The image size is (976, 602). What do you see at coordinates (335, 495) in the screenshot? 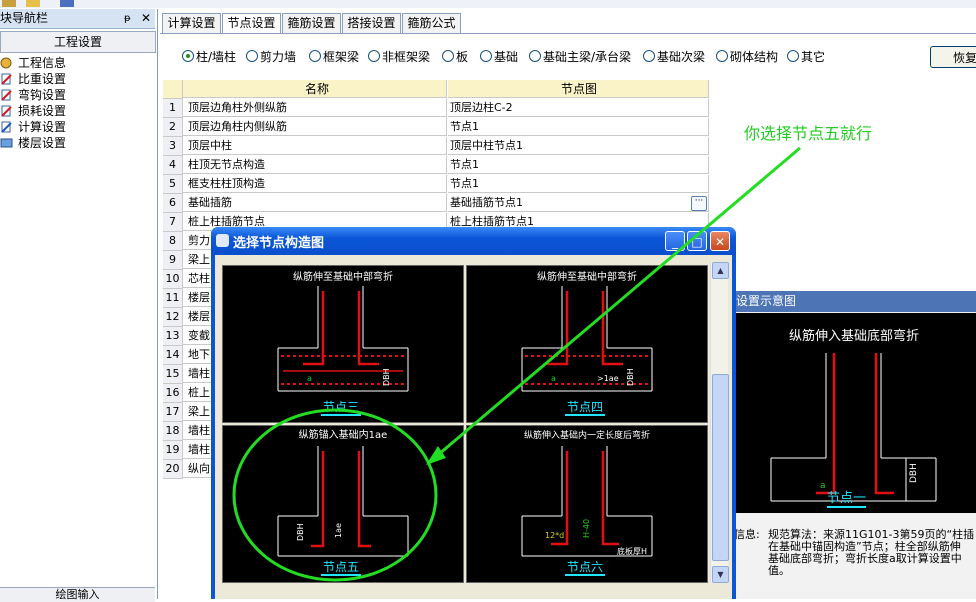
I see `annotation-circle` at bounding box center [335, 495].